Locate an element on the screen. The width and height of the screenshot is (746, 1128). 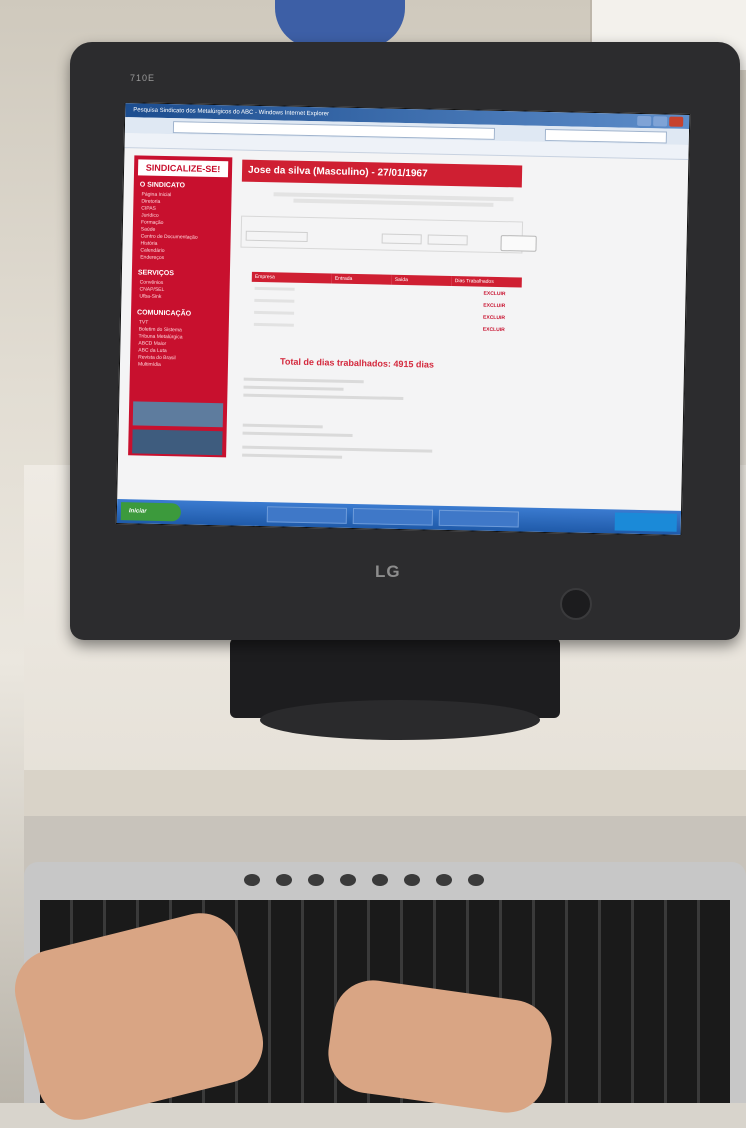
sidebar-item: Diretoria is located at coordinates (150, 201).